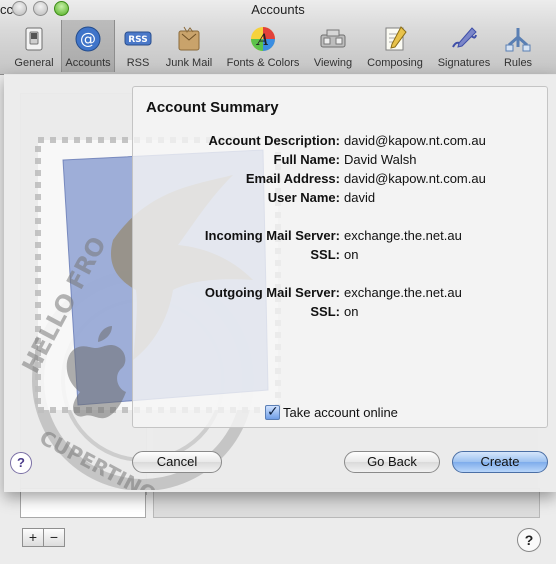 The width and height of the screenshot is (556, 564). I want to click on toolbar-label: RSS, so click(138, 63).